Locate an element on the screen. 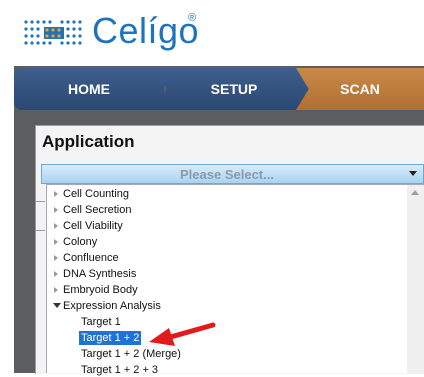  list-item-cell-secretion: Cell Secretion is located at coordinates (97, 210).